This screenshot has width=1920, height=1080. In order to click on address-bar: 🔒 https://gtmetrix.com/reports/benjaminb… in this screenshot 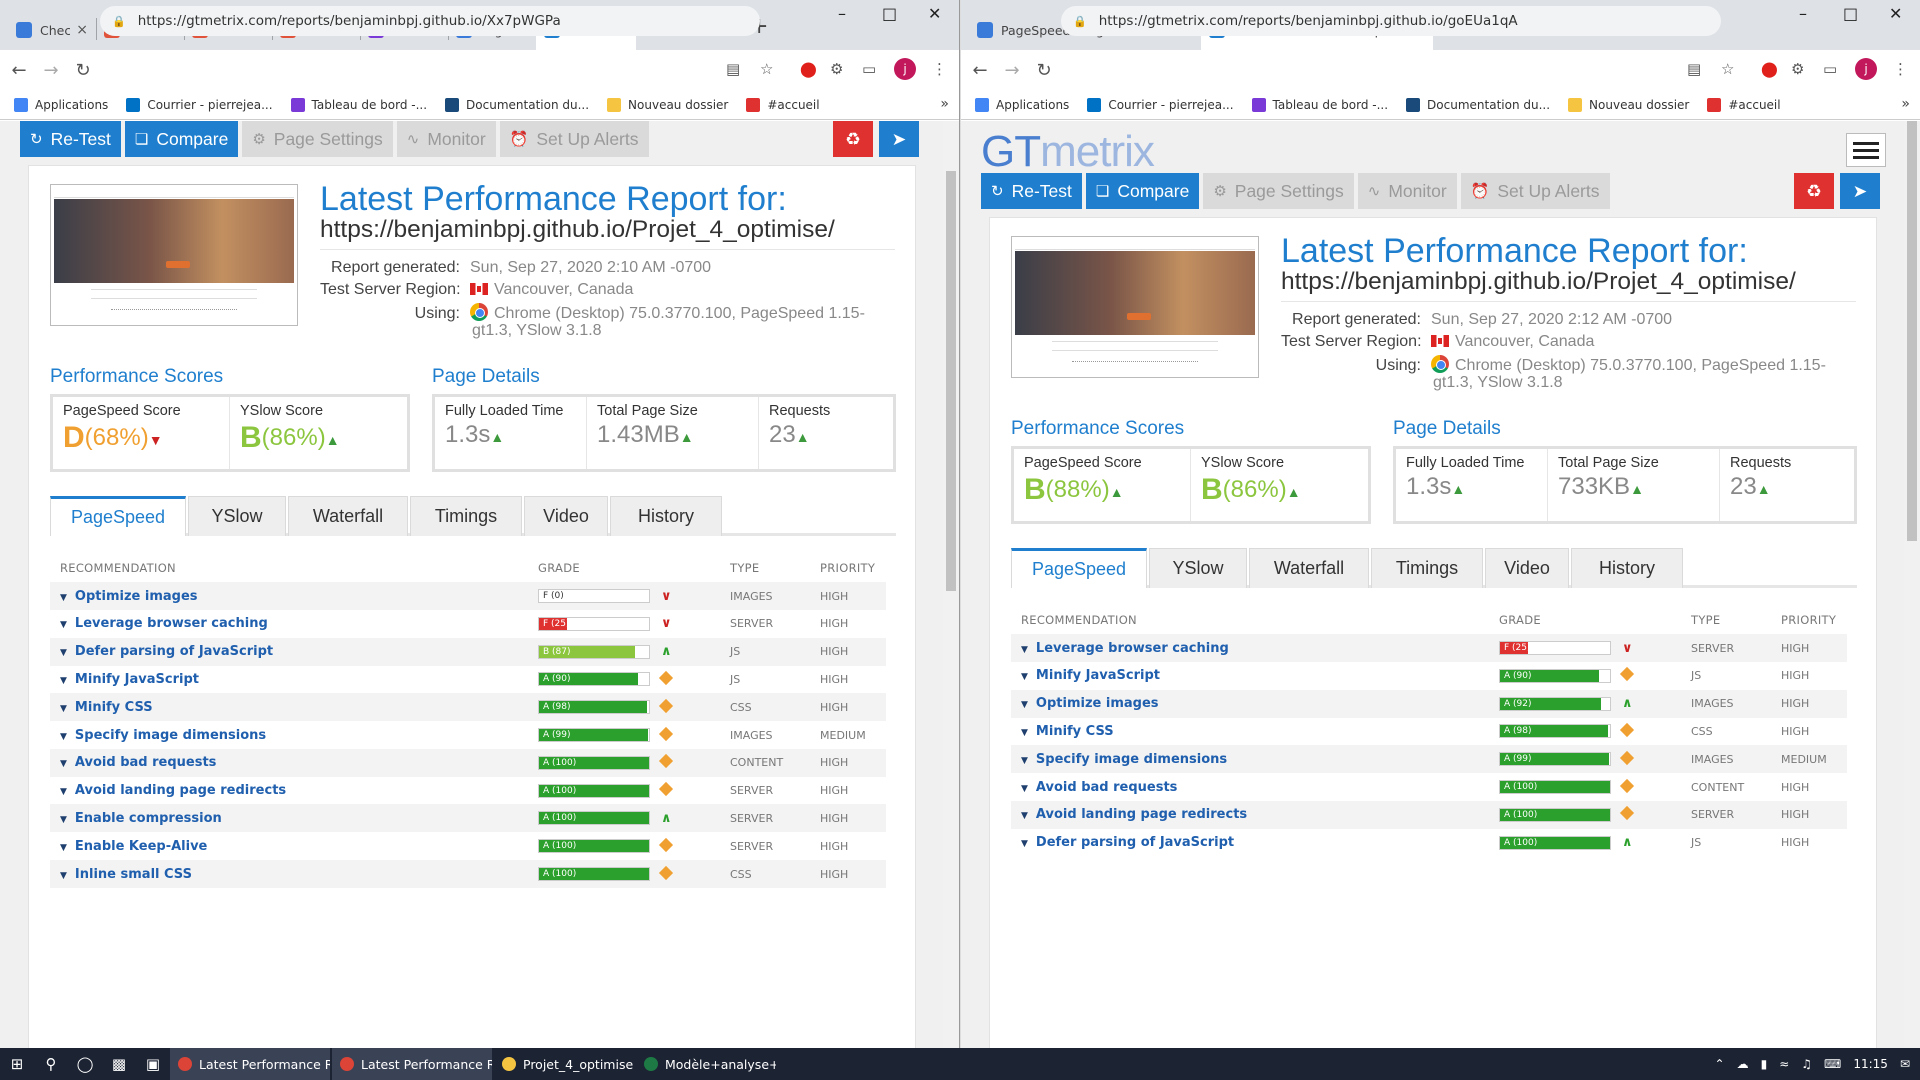, I will do `click(430, 21)`.